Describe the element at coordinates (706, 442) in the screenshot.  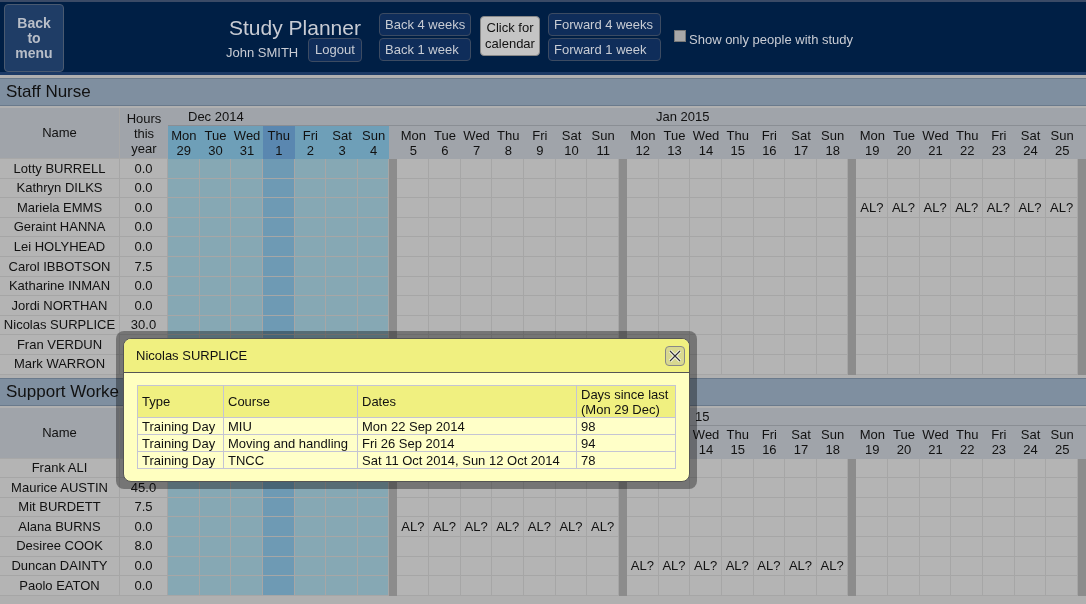
I see `day-header: Wed 14` at that location.